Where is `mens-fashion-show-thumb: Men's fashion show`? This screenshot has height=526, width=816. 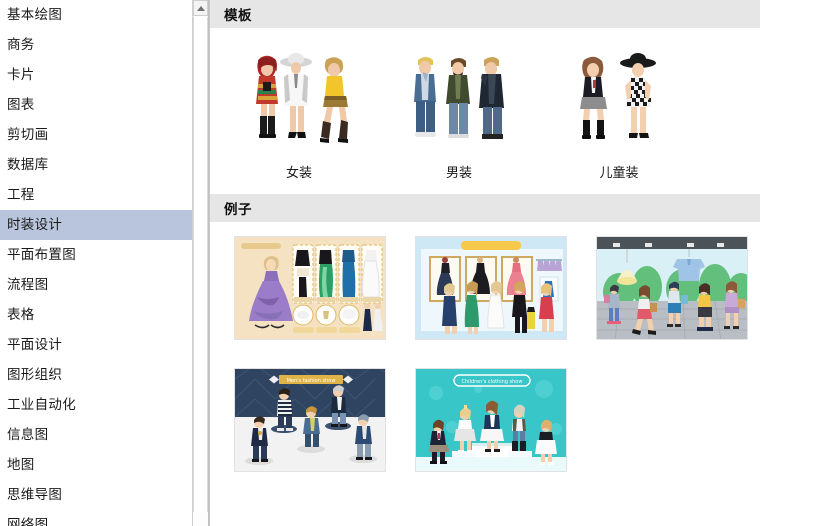 mens-fashion-show-thumb: Men's fashion show is located at coordinates (310, 420).